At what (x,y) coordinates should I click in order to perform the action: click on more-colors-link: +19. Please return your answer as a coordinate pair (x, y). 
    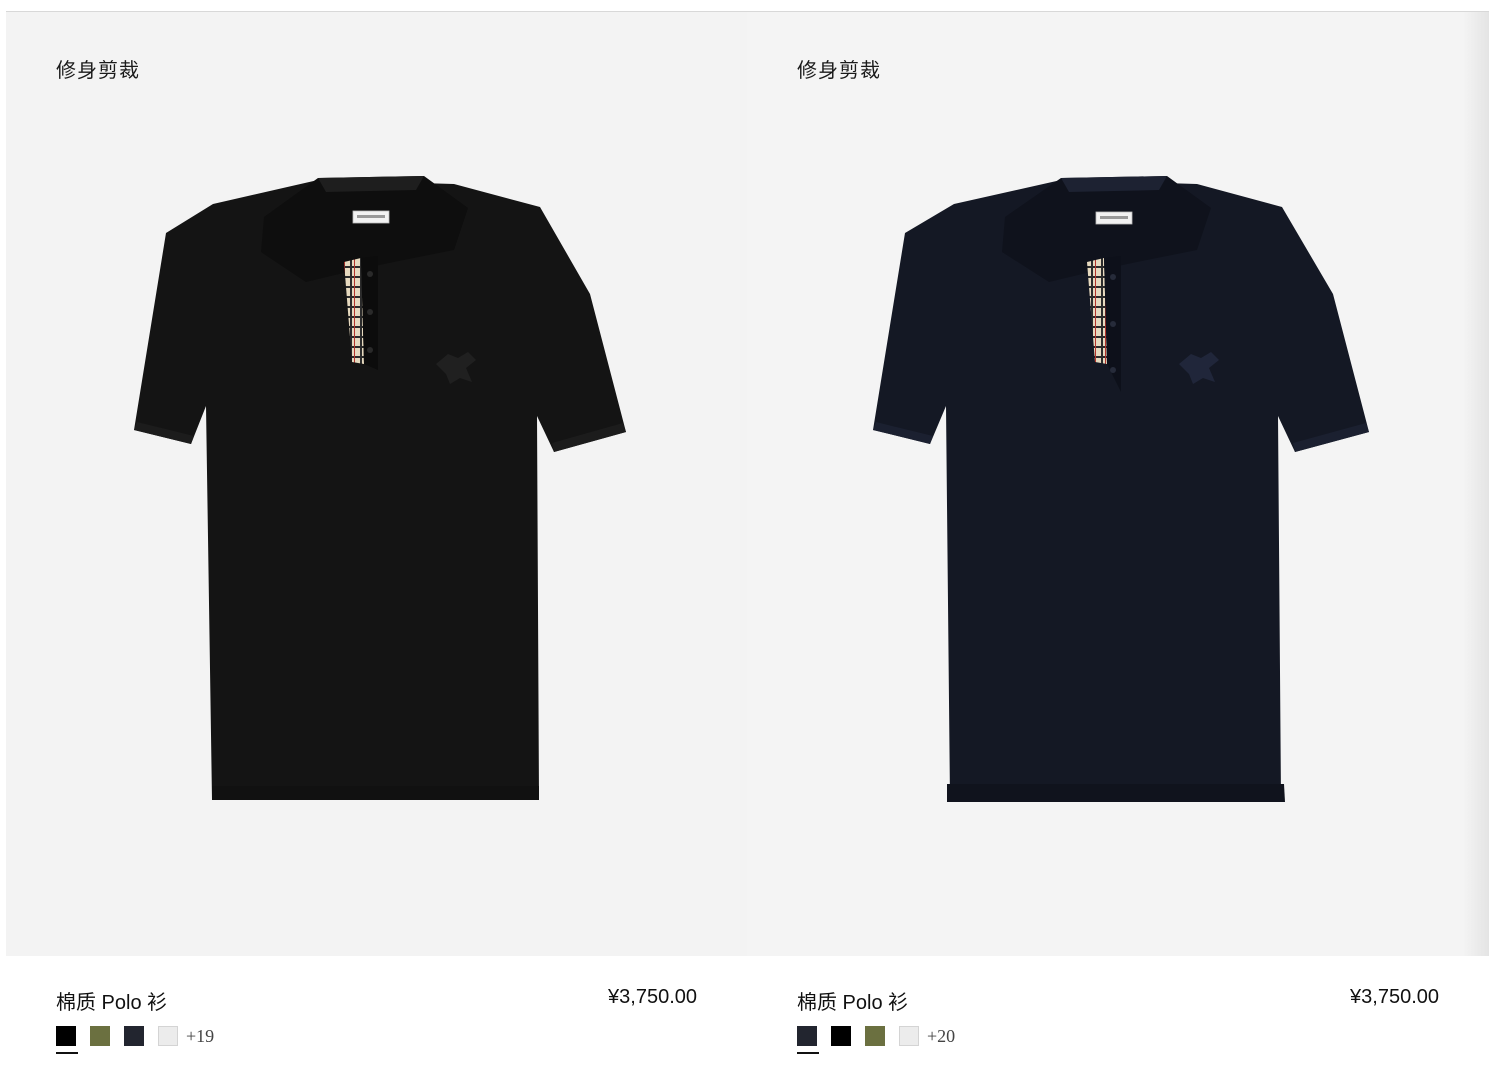
    Looking at the image, I should click on (200, 1036).